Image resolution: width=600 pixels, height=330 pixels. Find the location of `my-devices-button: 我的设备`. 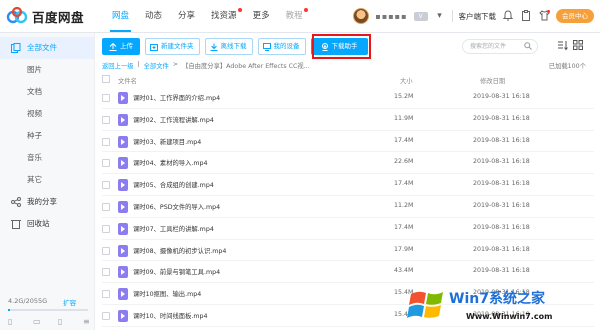

my-devices-button: 我的设备 is located at coordinates (281, 46).